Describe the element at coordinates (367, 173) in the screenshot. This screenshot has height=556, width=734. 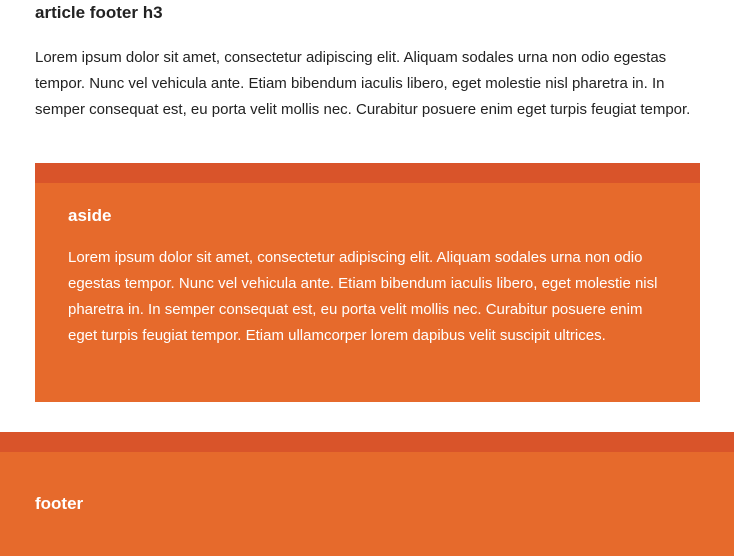
I see `aside-top-band` at that location.